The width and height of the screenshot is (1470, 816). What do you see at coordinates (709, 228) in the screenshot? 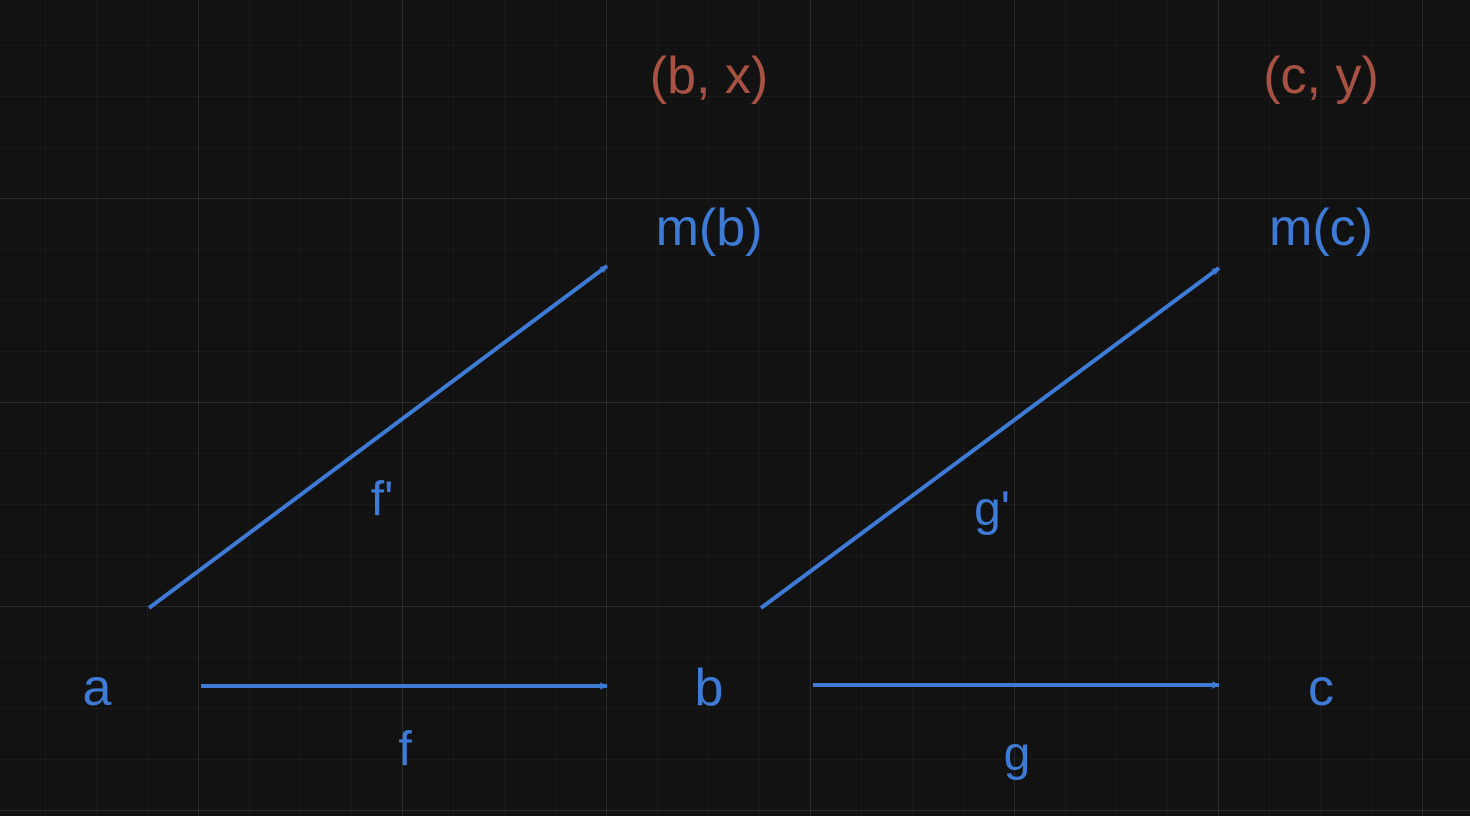
I see `node-m-b: m(b)` at bounding box center [709, 228].